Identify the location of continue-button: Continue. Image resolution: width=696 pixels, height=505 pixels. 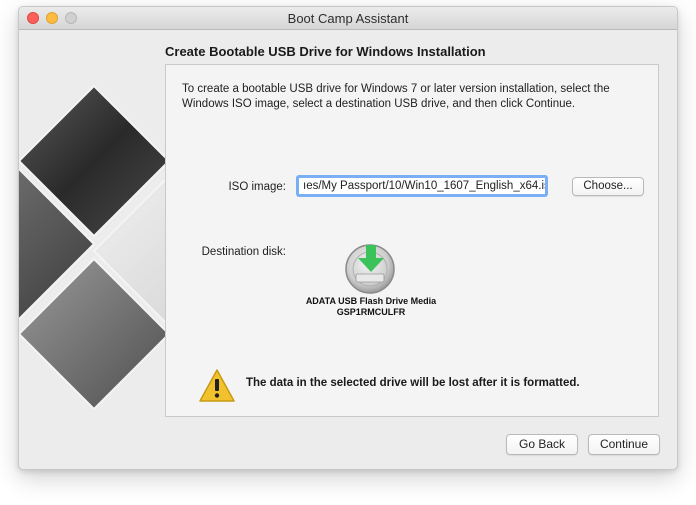
(624, 444).